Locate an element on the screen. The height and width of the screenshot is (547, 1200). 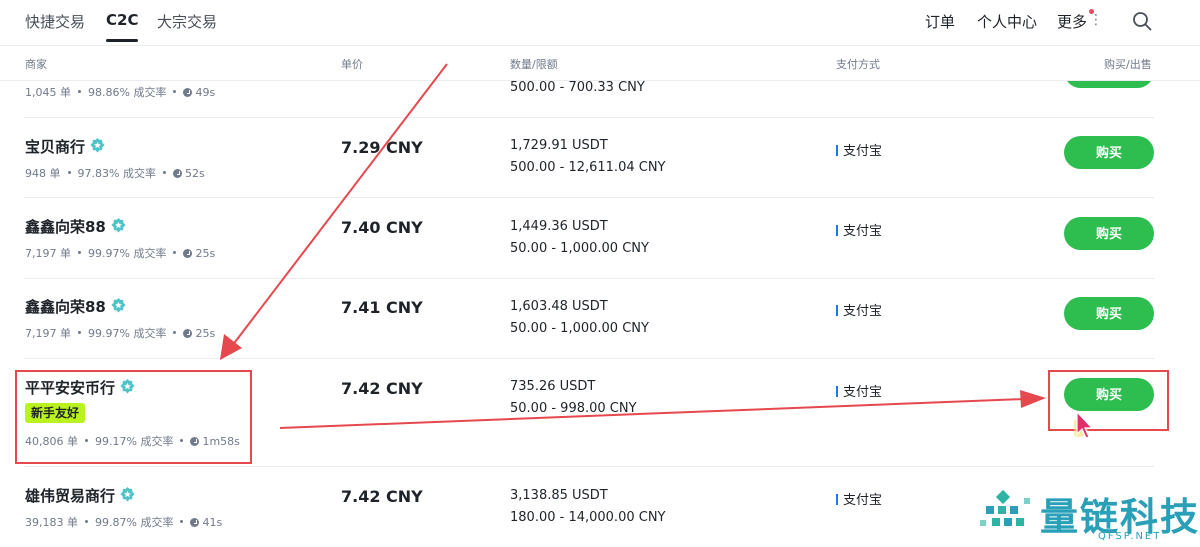
merchant-stats: 40,806 单 99.17% 成交率 1m58s is located at coordinates (132, 441).